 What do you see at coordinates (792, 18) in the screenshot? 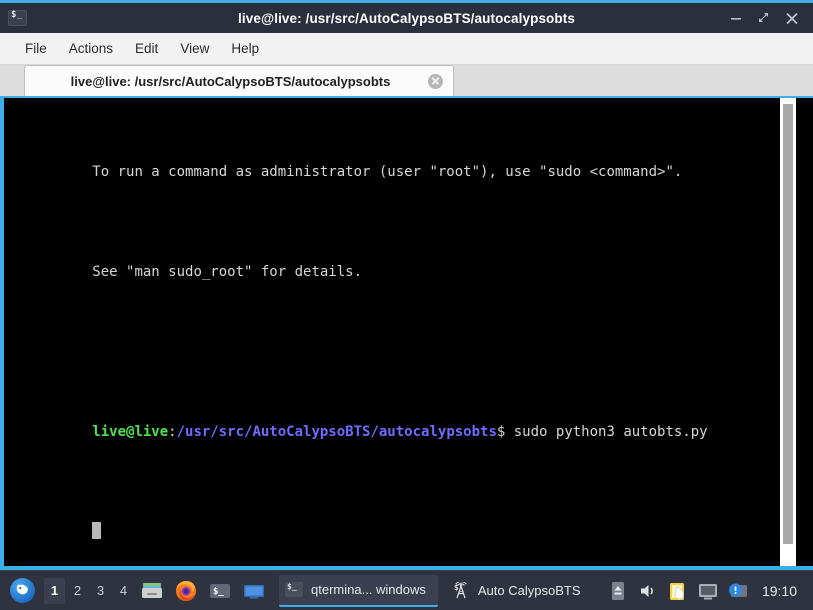
I see `close-button` at bounding box center [792, 18].